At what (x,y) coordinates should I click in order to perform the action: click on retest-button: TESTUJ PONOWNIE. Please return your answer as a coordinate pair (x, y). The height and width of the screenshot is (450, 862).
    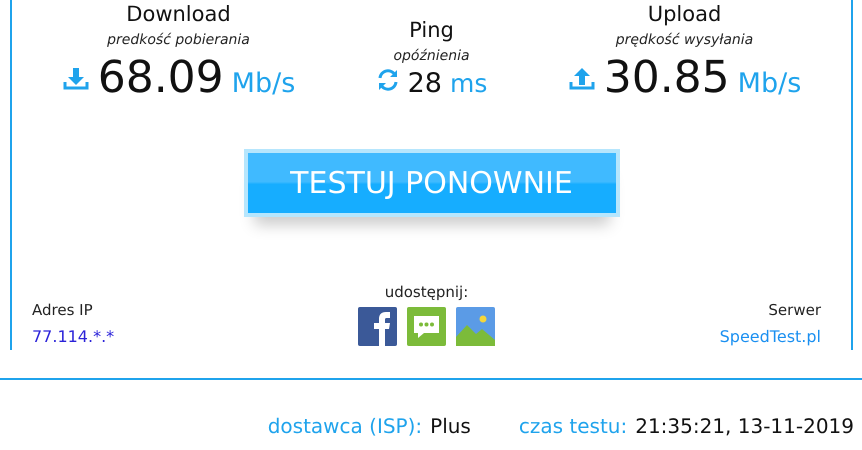
    Looking at the image, I should click on (432, 183).